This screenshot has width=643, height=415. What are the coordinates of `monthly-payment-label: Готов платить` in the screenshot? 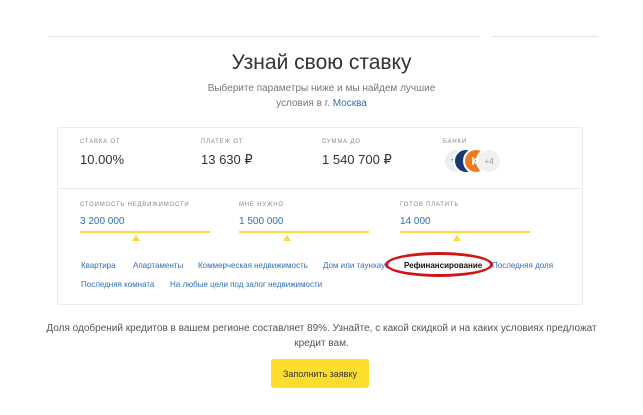 It's located at (430, 205).